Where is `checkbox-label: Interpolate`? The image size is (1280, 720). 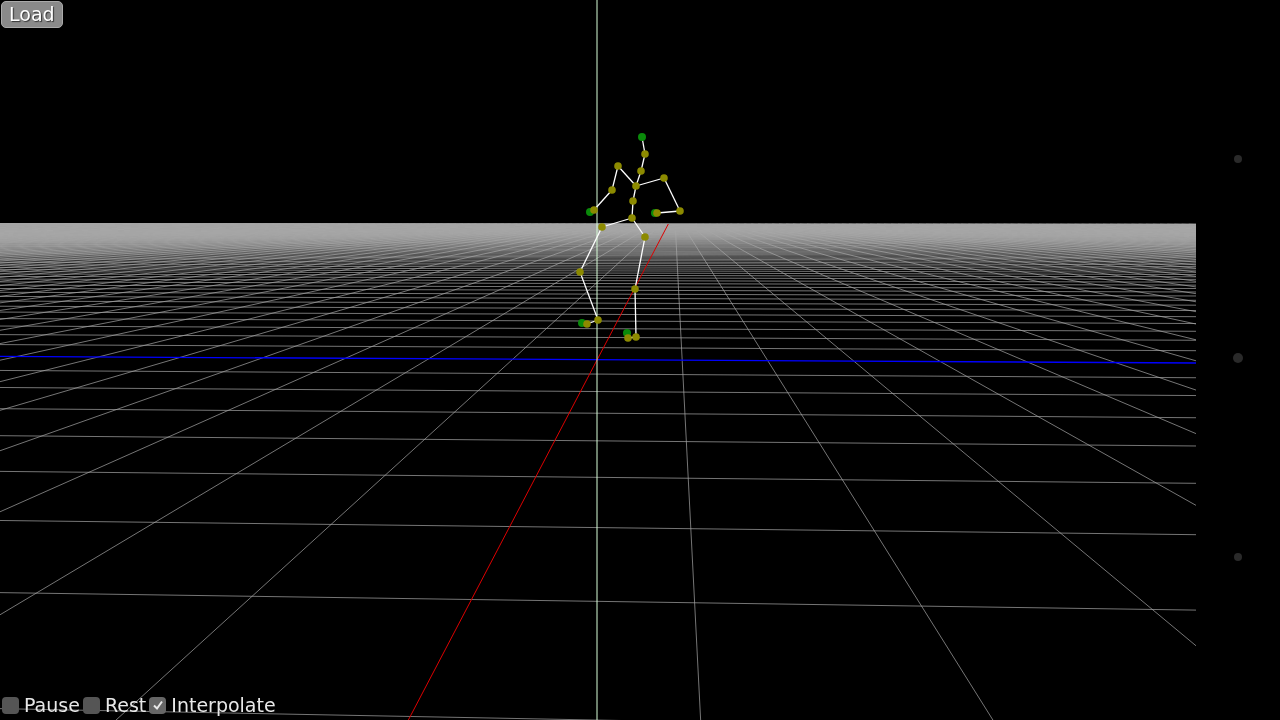
checkbox-label: Interpolate is located at coordinates (223, 705).